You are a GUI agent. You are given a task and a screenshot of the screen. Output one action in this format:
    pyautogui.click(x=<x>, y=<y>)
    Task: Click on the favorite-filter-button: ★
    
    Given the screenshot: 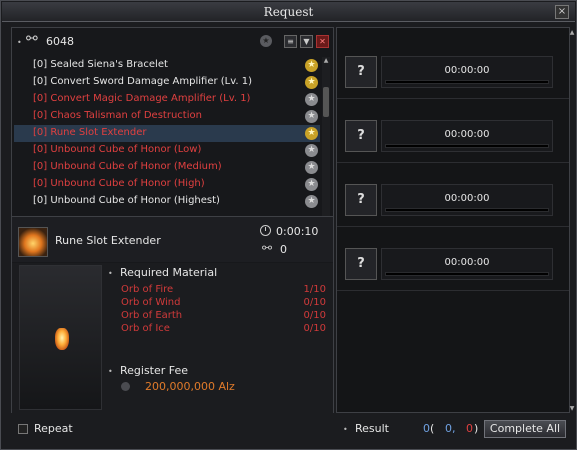 What is the action you would take?
    pyautogui.click(x=266, y=41)
    